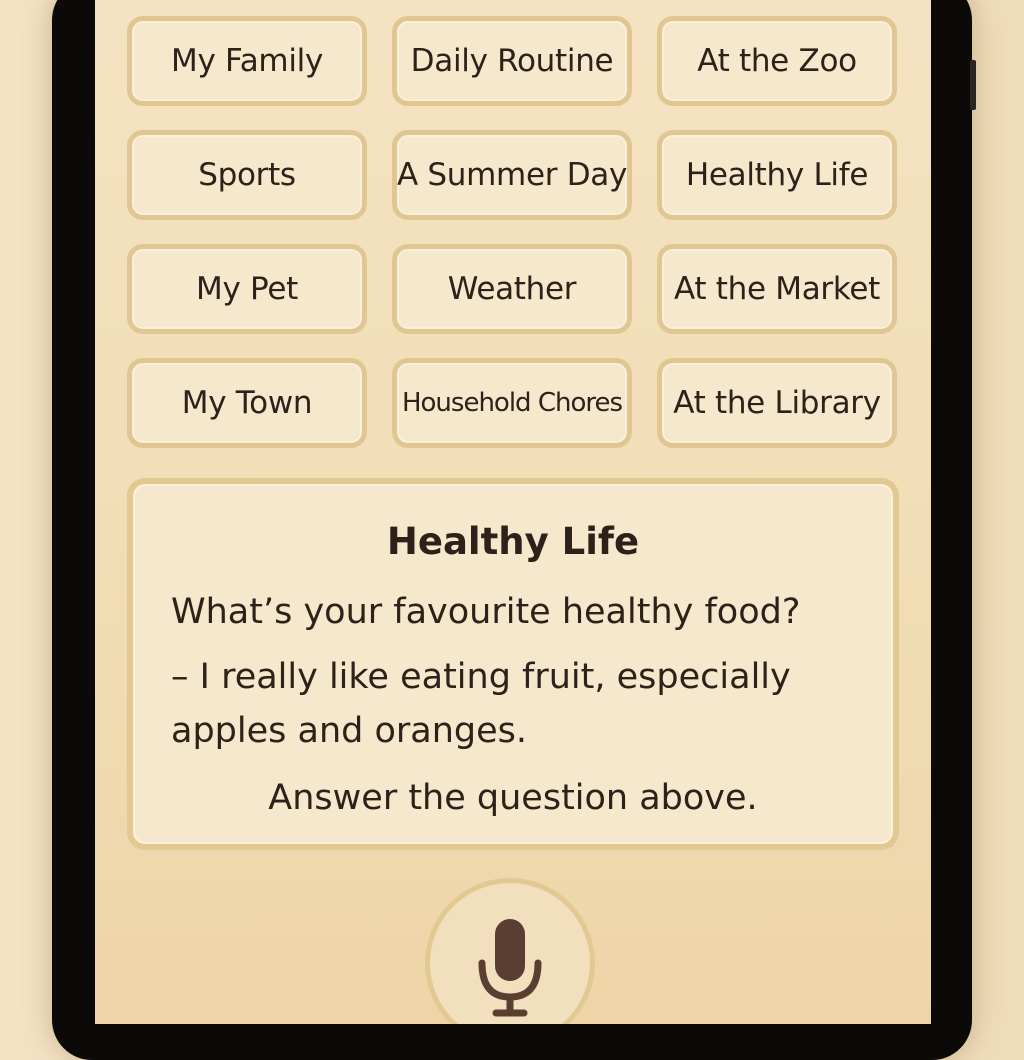 This screenshot has height=1060, width=1024. What do you see at coordinates (247, 175) in the screenshot?
I see `topic-sports: Sports` at bounding box center [247, 175].